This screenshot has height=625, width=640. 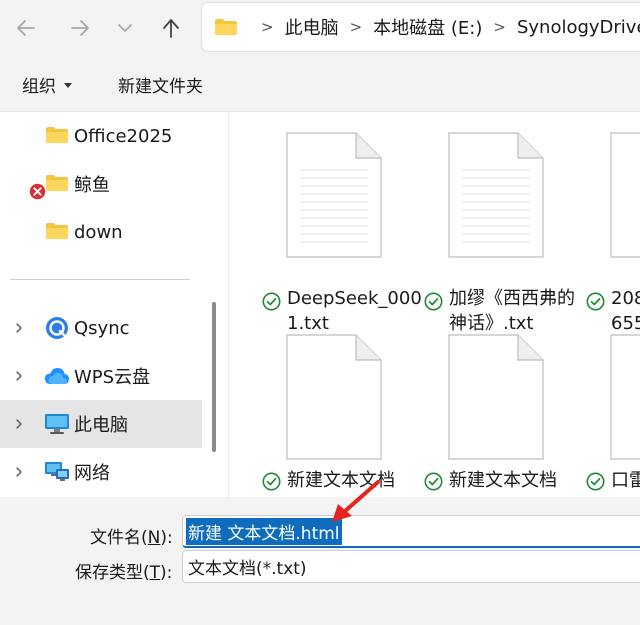 I want to click on breadcrumb-drive-e: 本地磁盘 (E:), so click(x=427, y=27).